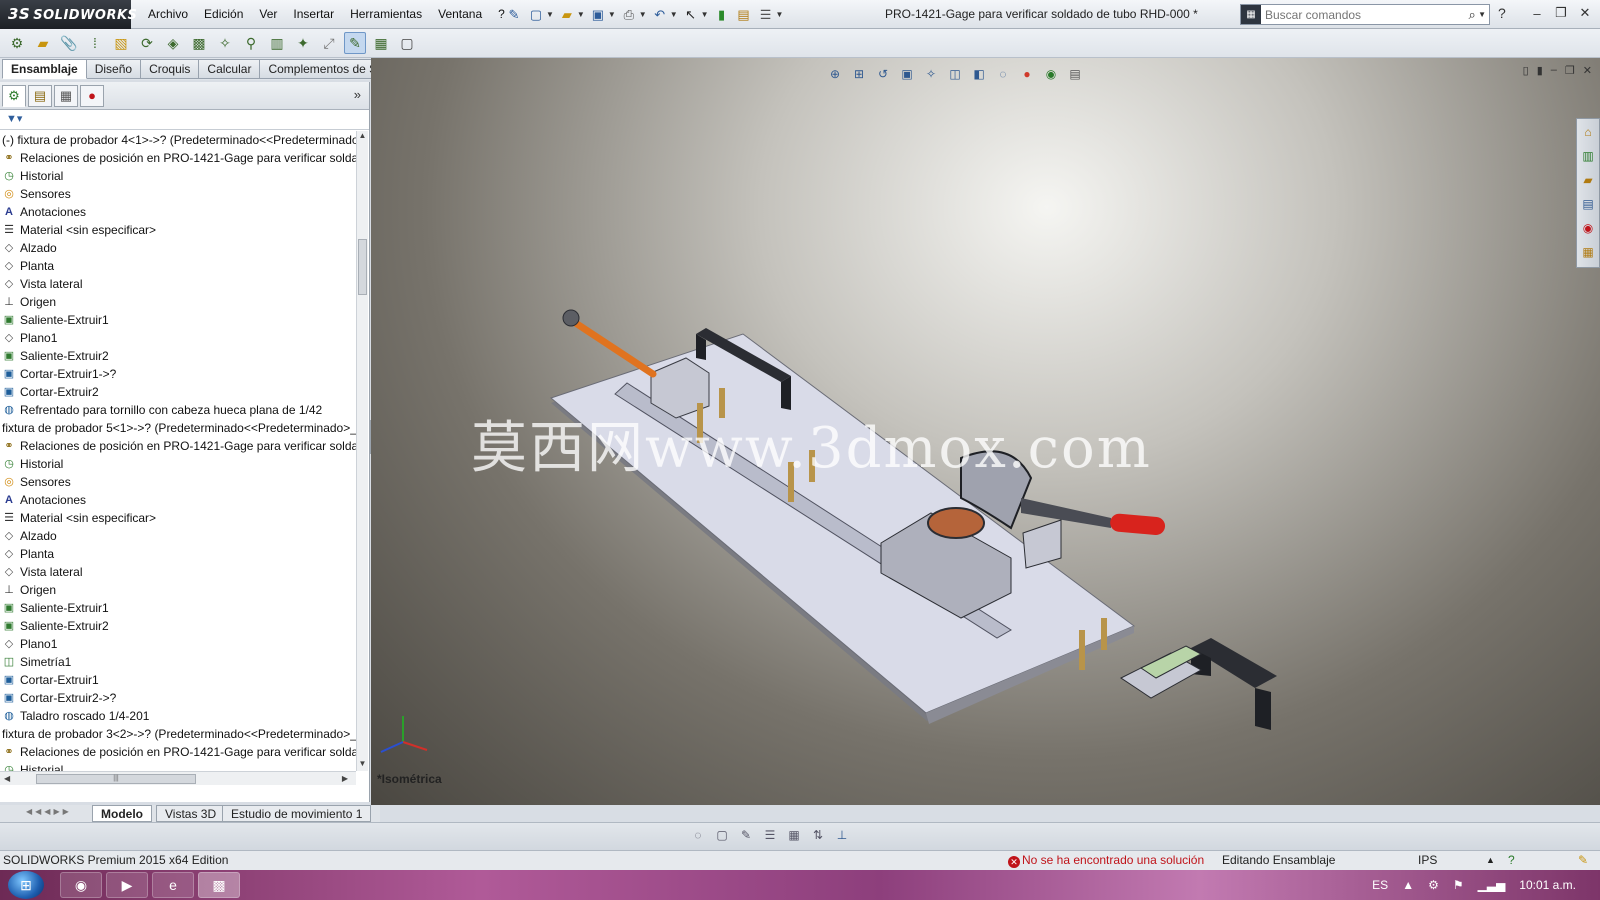 The width and height of the screenshot is (1600, 900). Describe the element at coordinates (223, 14) in the screenshot. I see `menu-edicion: Edición` at that location.